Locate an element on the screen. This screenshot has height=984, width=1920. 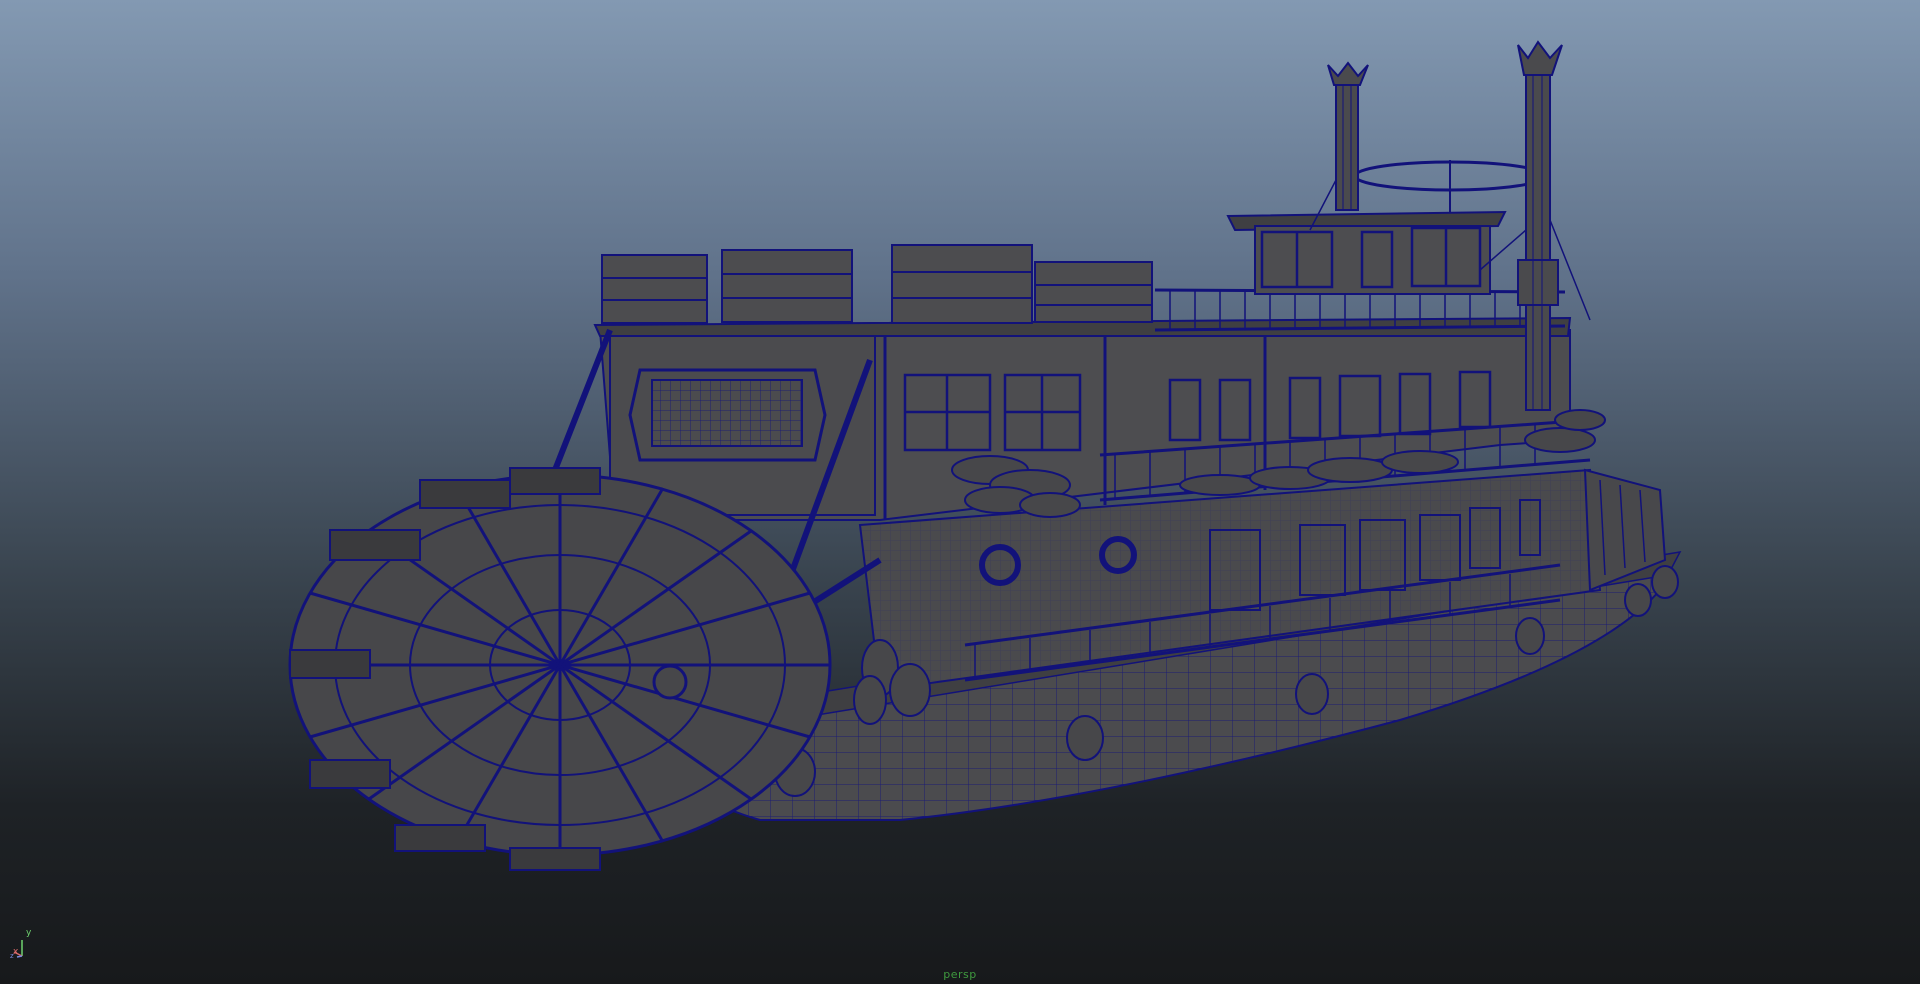
axis-y-label: y is located at coordinates (29, 933).